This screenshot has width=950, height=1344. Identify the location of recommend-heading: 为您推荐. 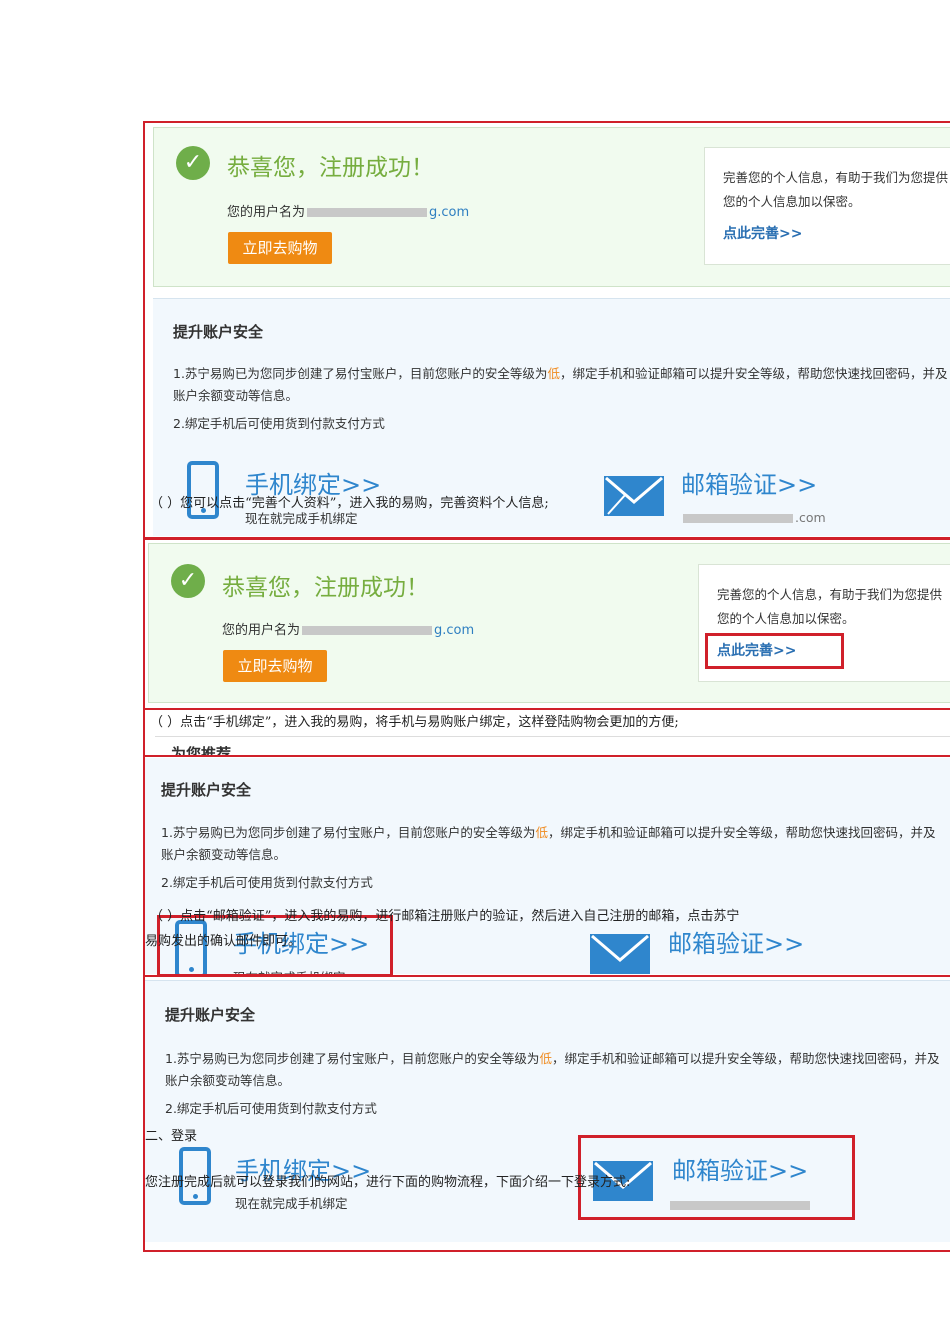
(201, 750).